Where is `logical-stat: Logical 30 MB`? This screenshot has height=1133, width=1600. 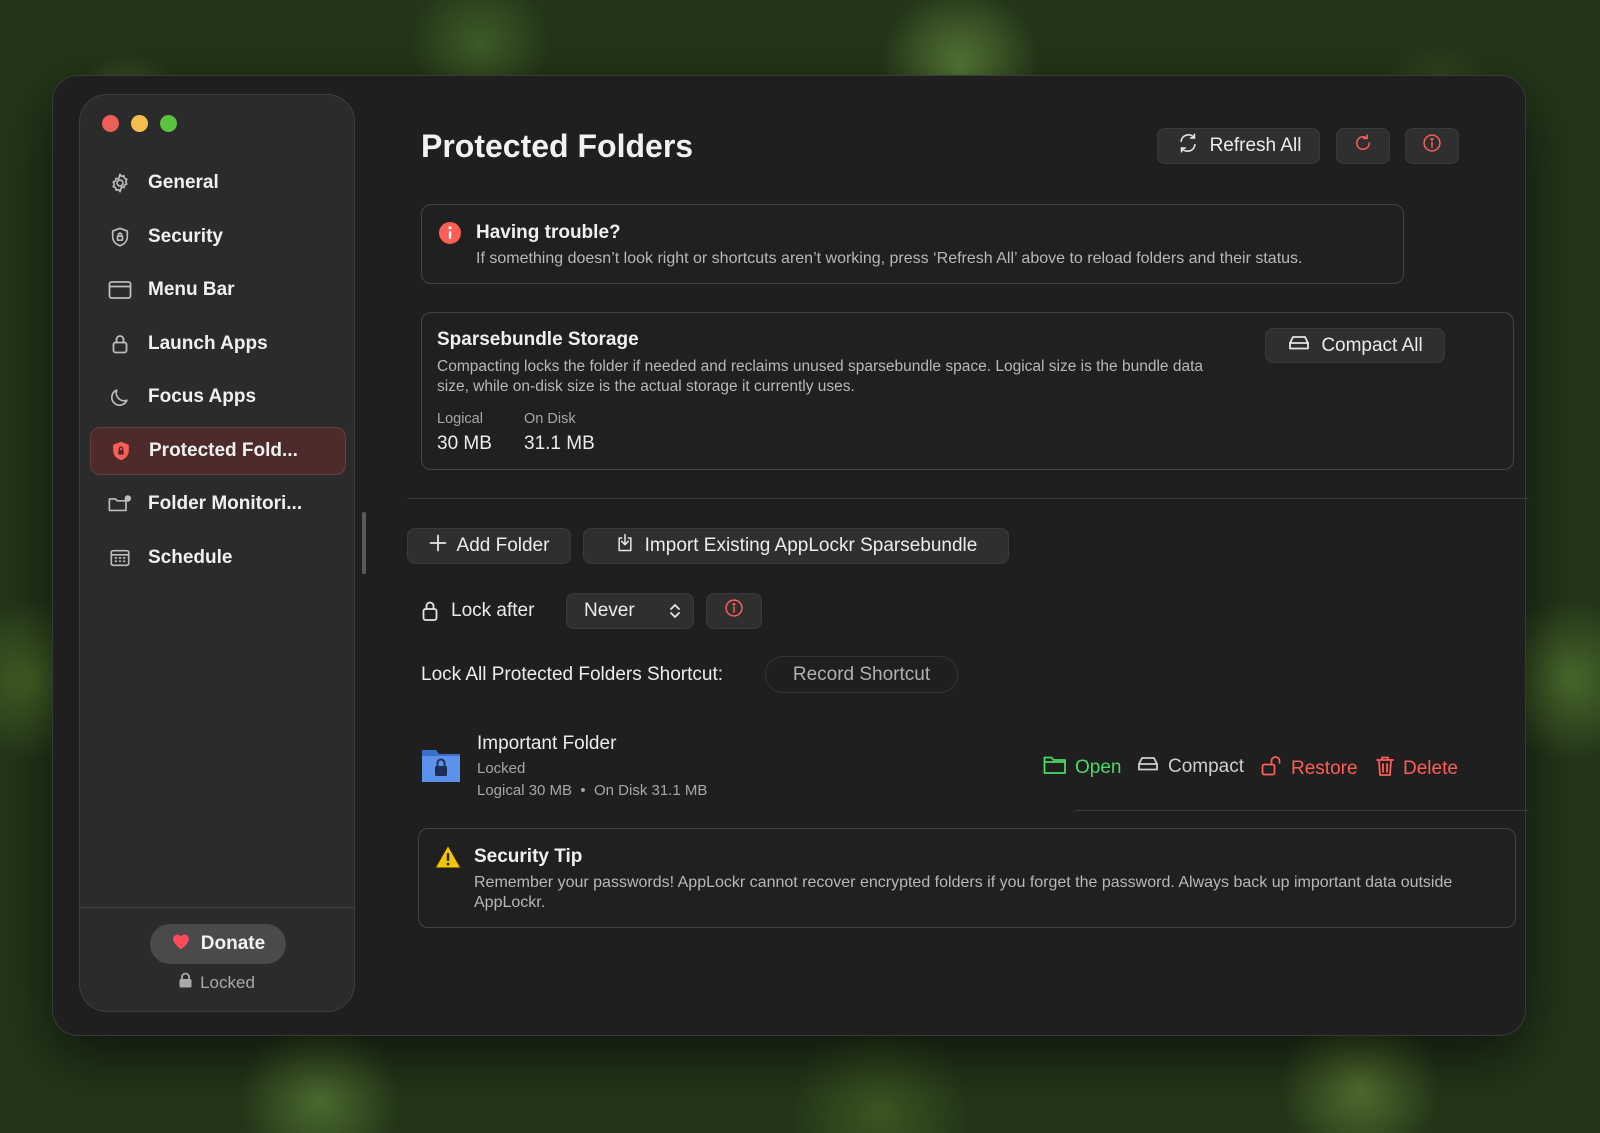 logical-stat: Logical 30 MB is located at coordinates (464, 433).